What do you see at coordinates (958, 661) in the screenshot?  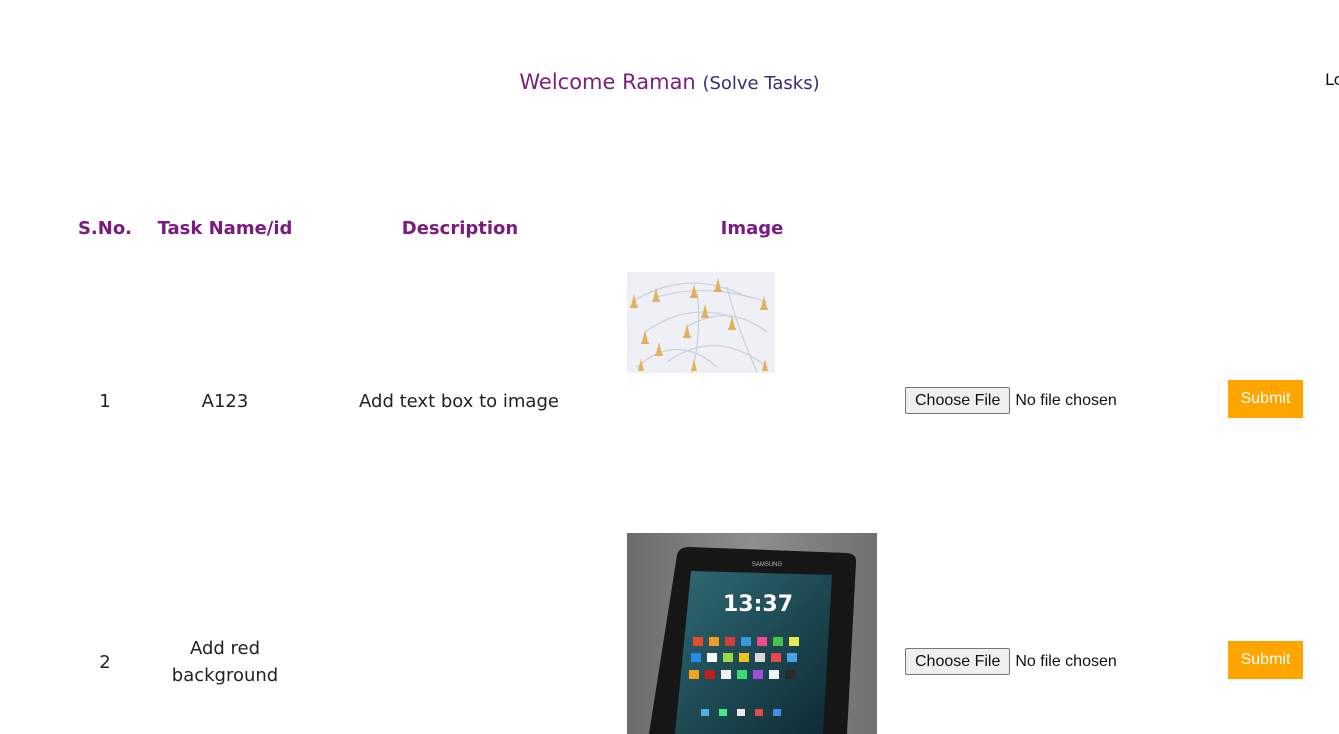 I see `row-2-choose-file-button: Choose File` at bounding box center [958, 661].